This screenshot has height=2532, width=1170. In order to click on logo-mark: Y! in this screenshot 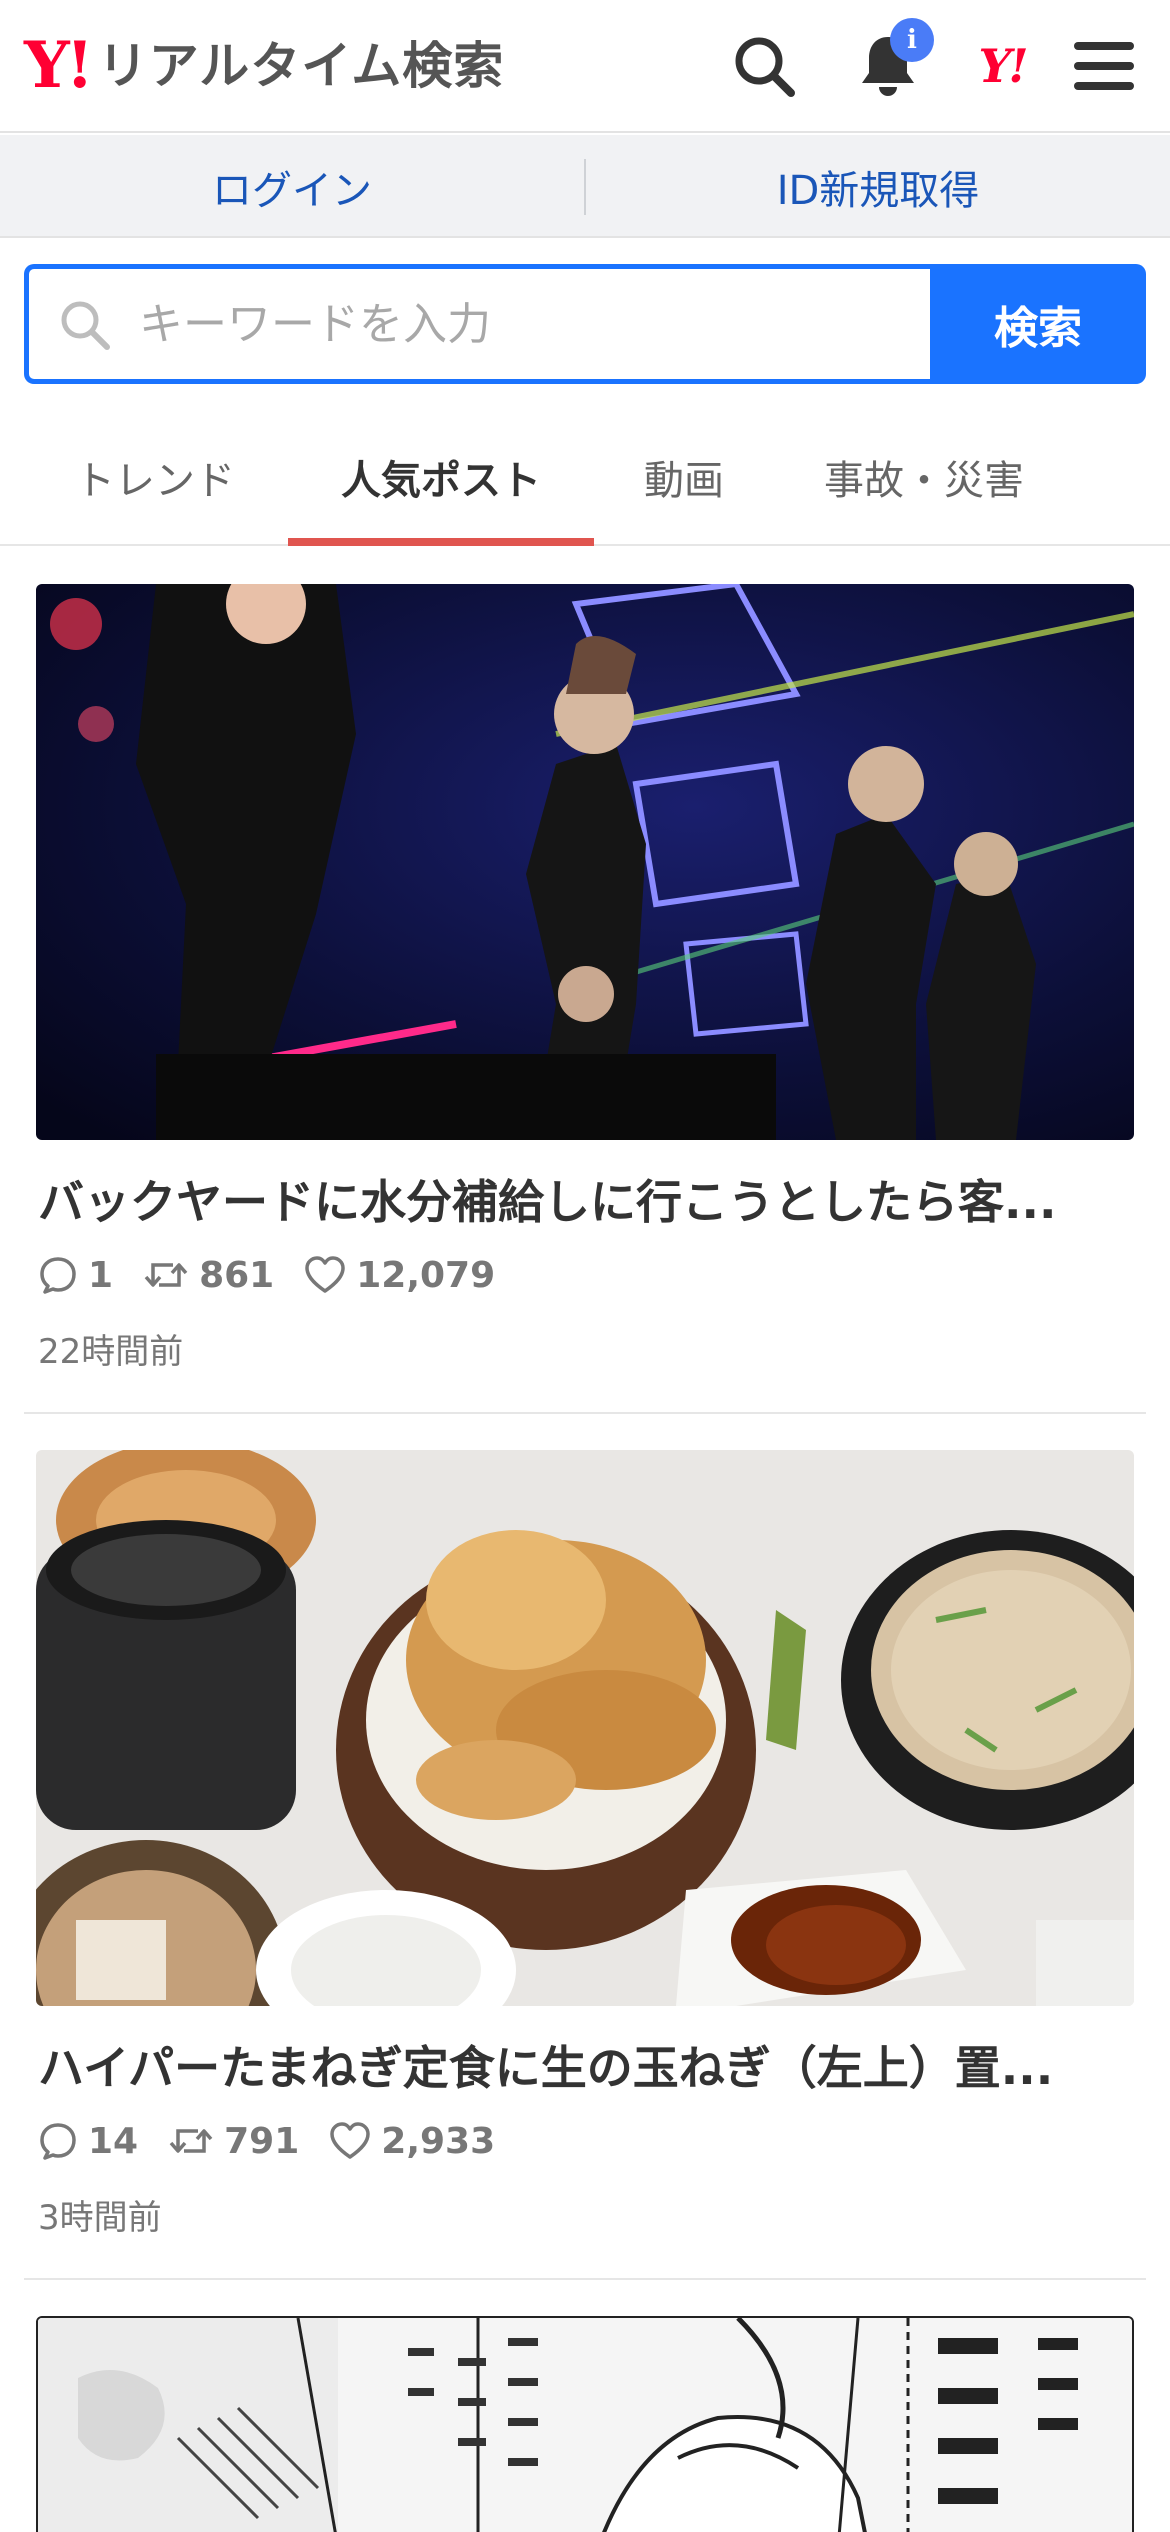, I will do `click(59, 65)`.